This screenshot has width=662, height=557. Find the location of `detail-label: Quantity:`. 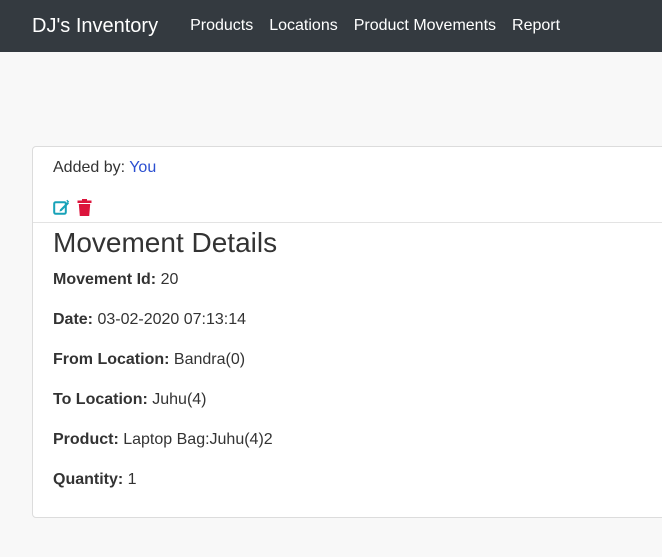

detail-label: Quantity: is located at coordinates (88, 479).